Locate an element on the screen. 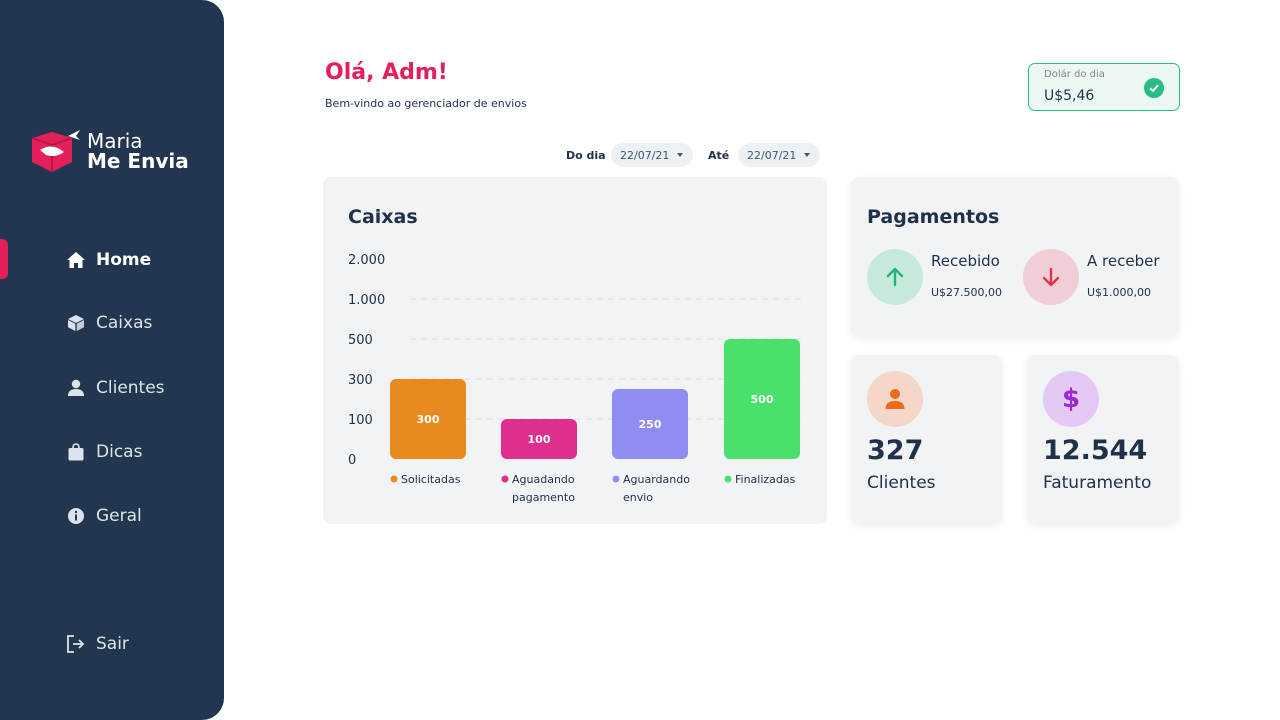  faturamento-indicator: $ is located at coordinates (1071, 399).